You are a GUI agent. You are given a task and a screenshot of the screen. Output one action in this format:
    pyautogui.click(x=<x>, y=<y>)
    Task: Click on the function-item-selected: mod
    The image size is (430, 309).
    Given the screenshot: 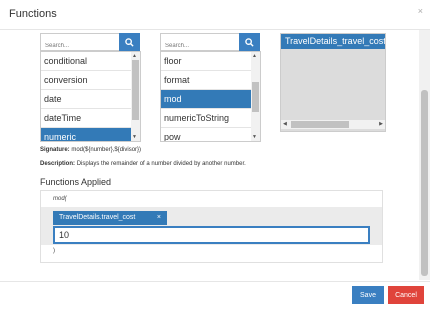 What is the action you would take?
    pyautogui.click(x=210, y=99)
    